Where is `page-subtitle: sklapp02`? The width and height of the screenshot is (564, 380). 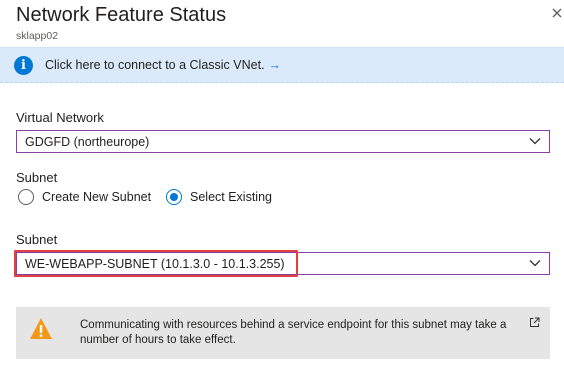 page-subtitle: sklapp02 is located at coordinates (37, 36).